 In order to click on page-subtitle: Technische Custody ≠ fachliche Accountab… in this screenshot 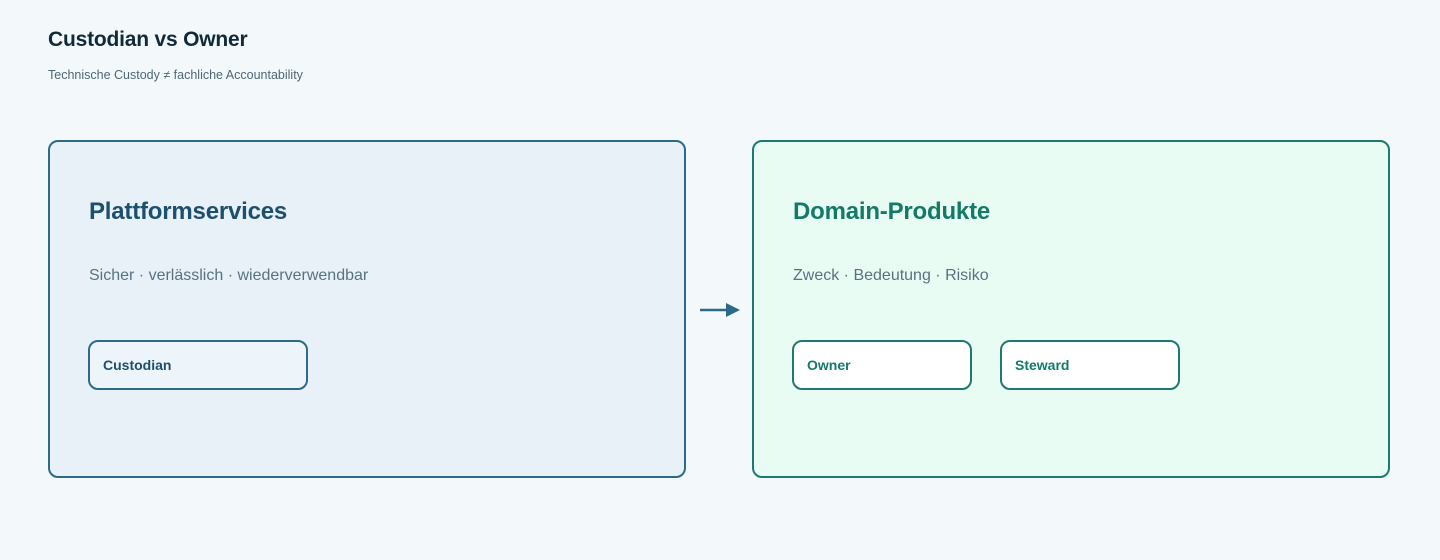, I will do `click(175, 75)`.